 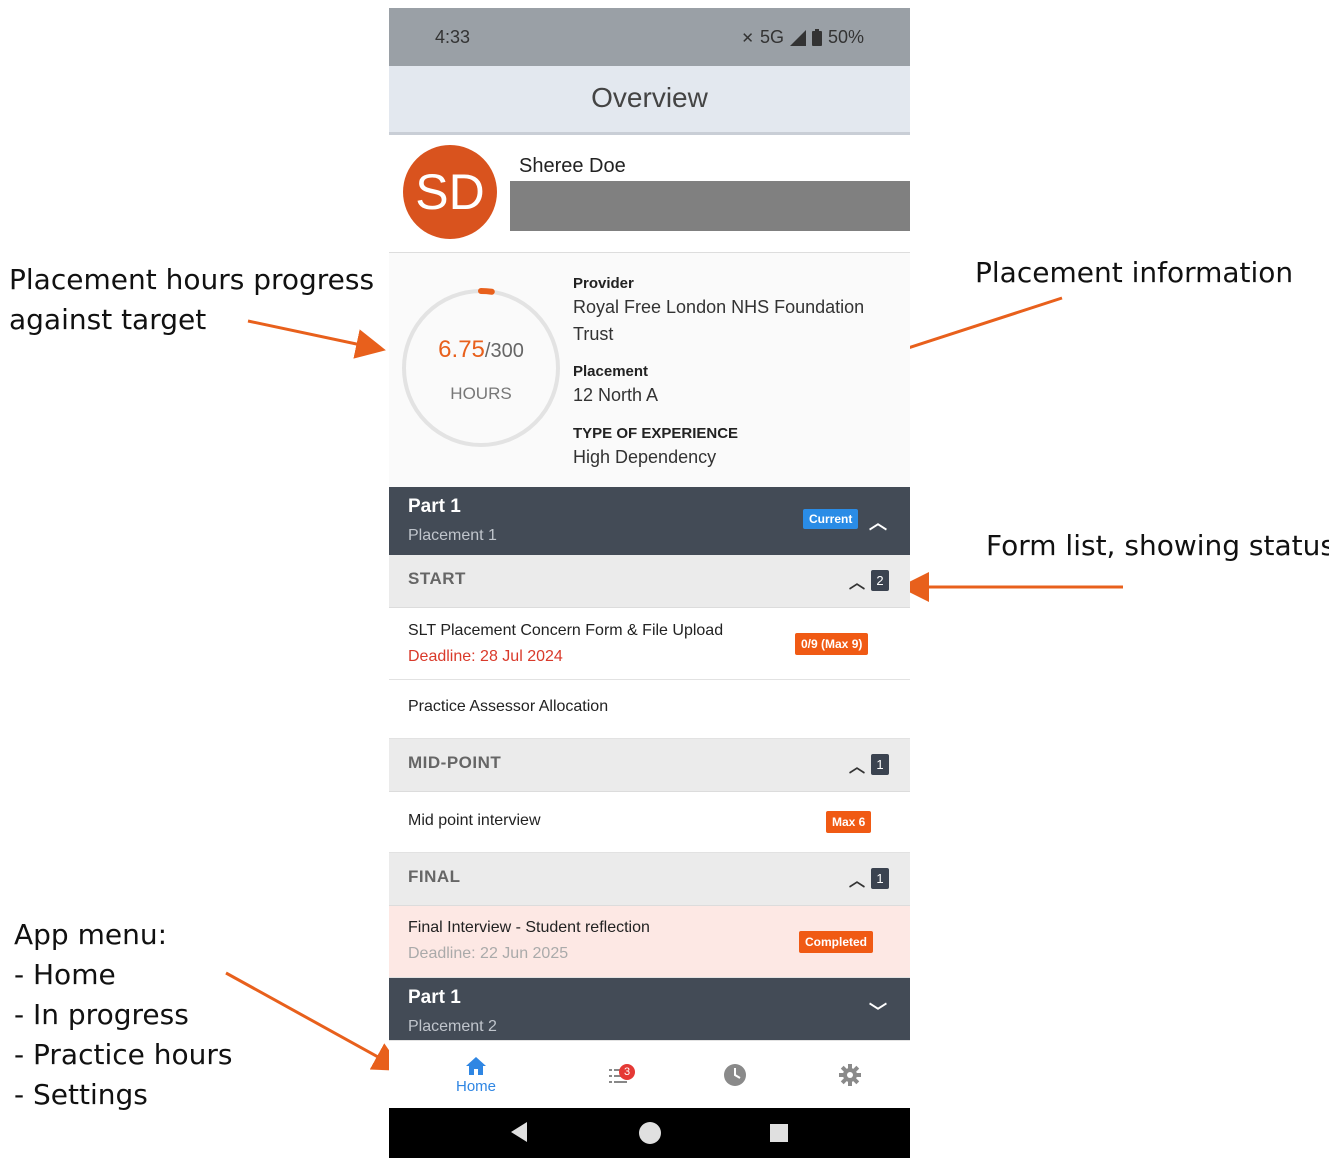 I want to click on form-title: Mid point interview, so click(x=474, y=820).